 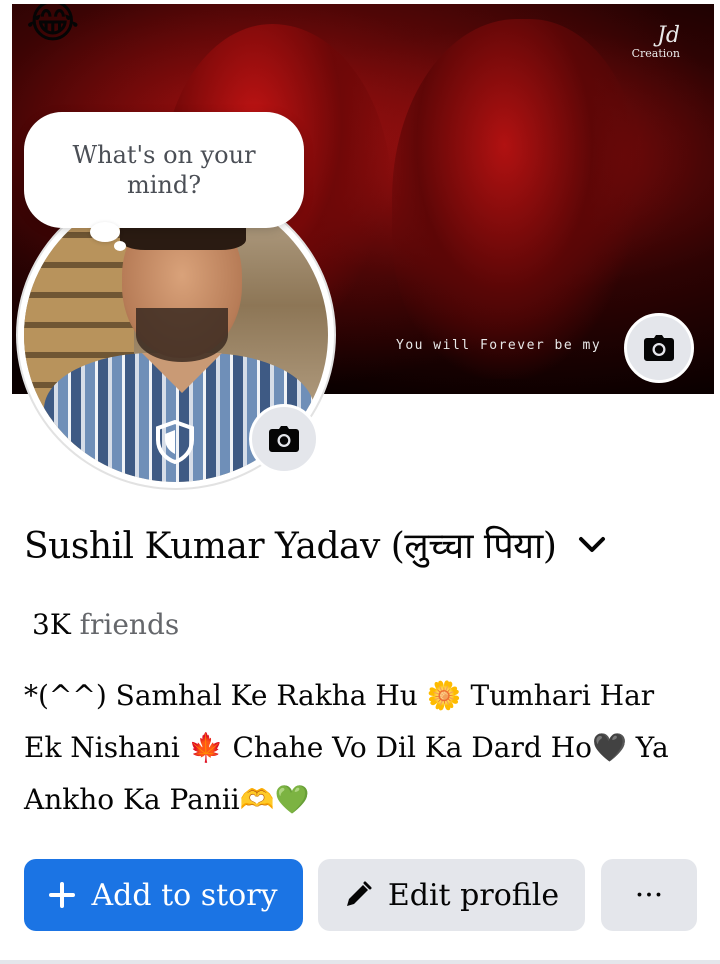 What do you see at coordinates (51, 624) in the screenshot?
I see `friends-number: 3K` at bounding box center [51, 624].